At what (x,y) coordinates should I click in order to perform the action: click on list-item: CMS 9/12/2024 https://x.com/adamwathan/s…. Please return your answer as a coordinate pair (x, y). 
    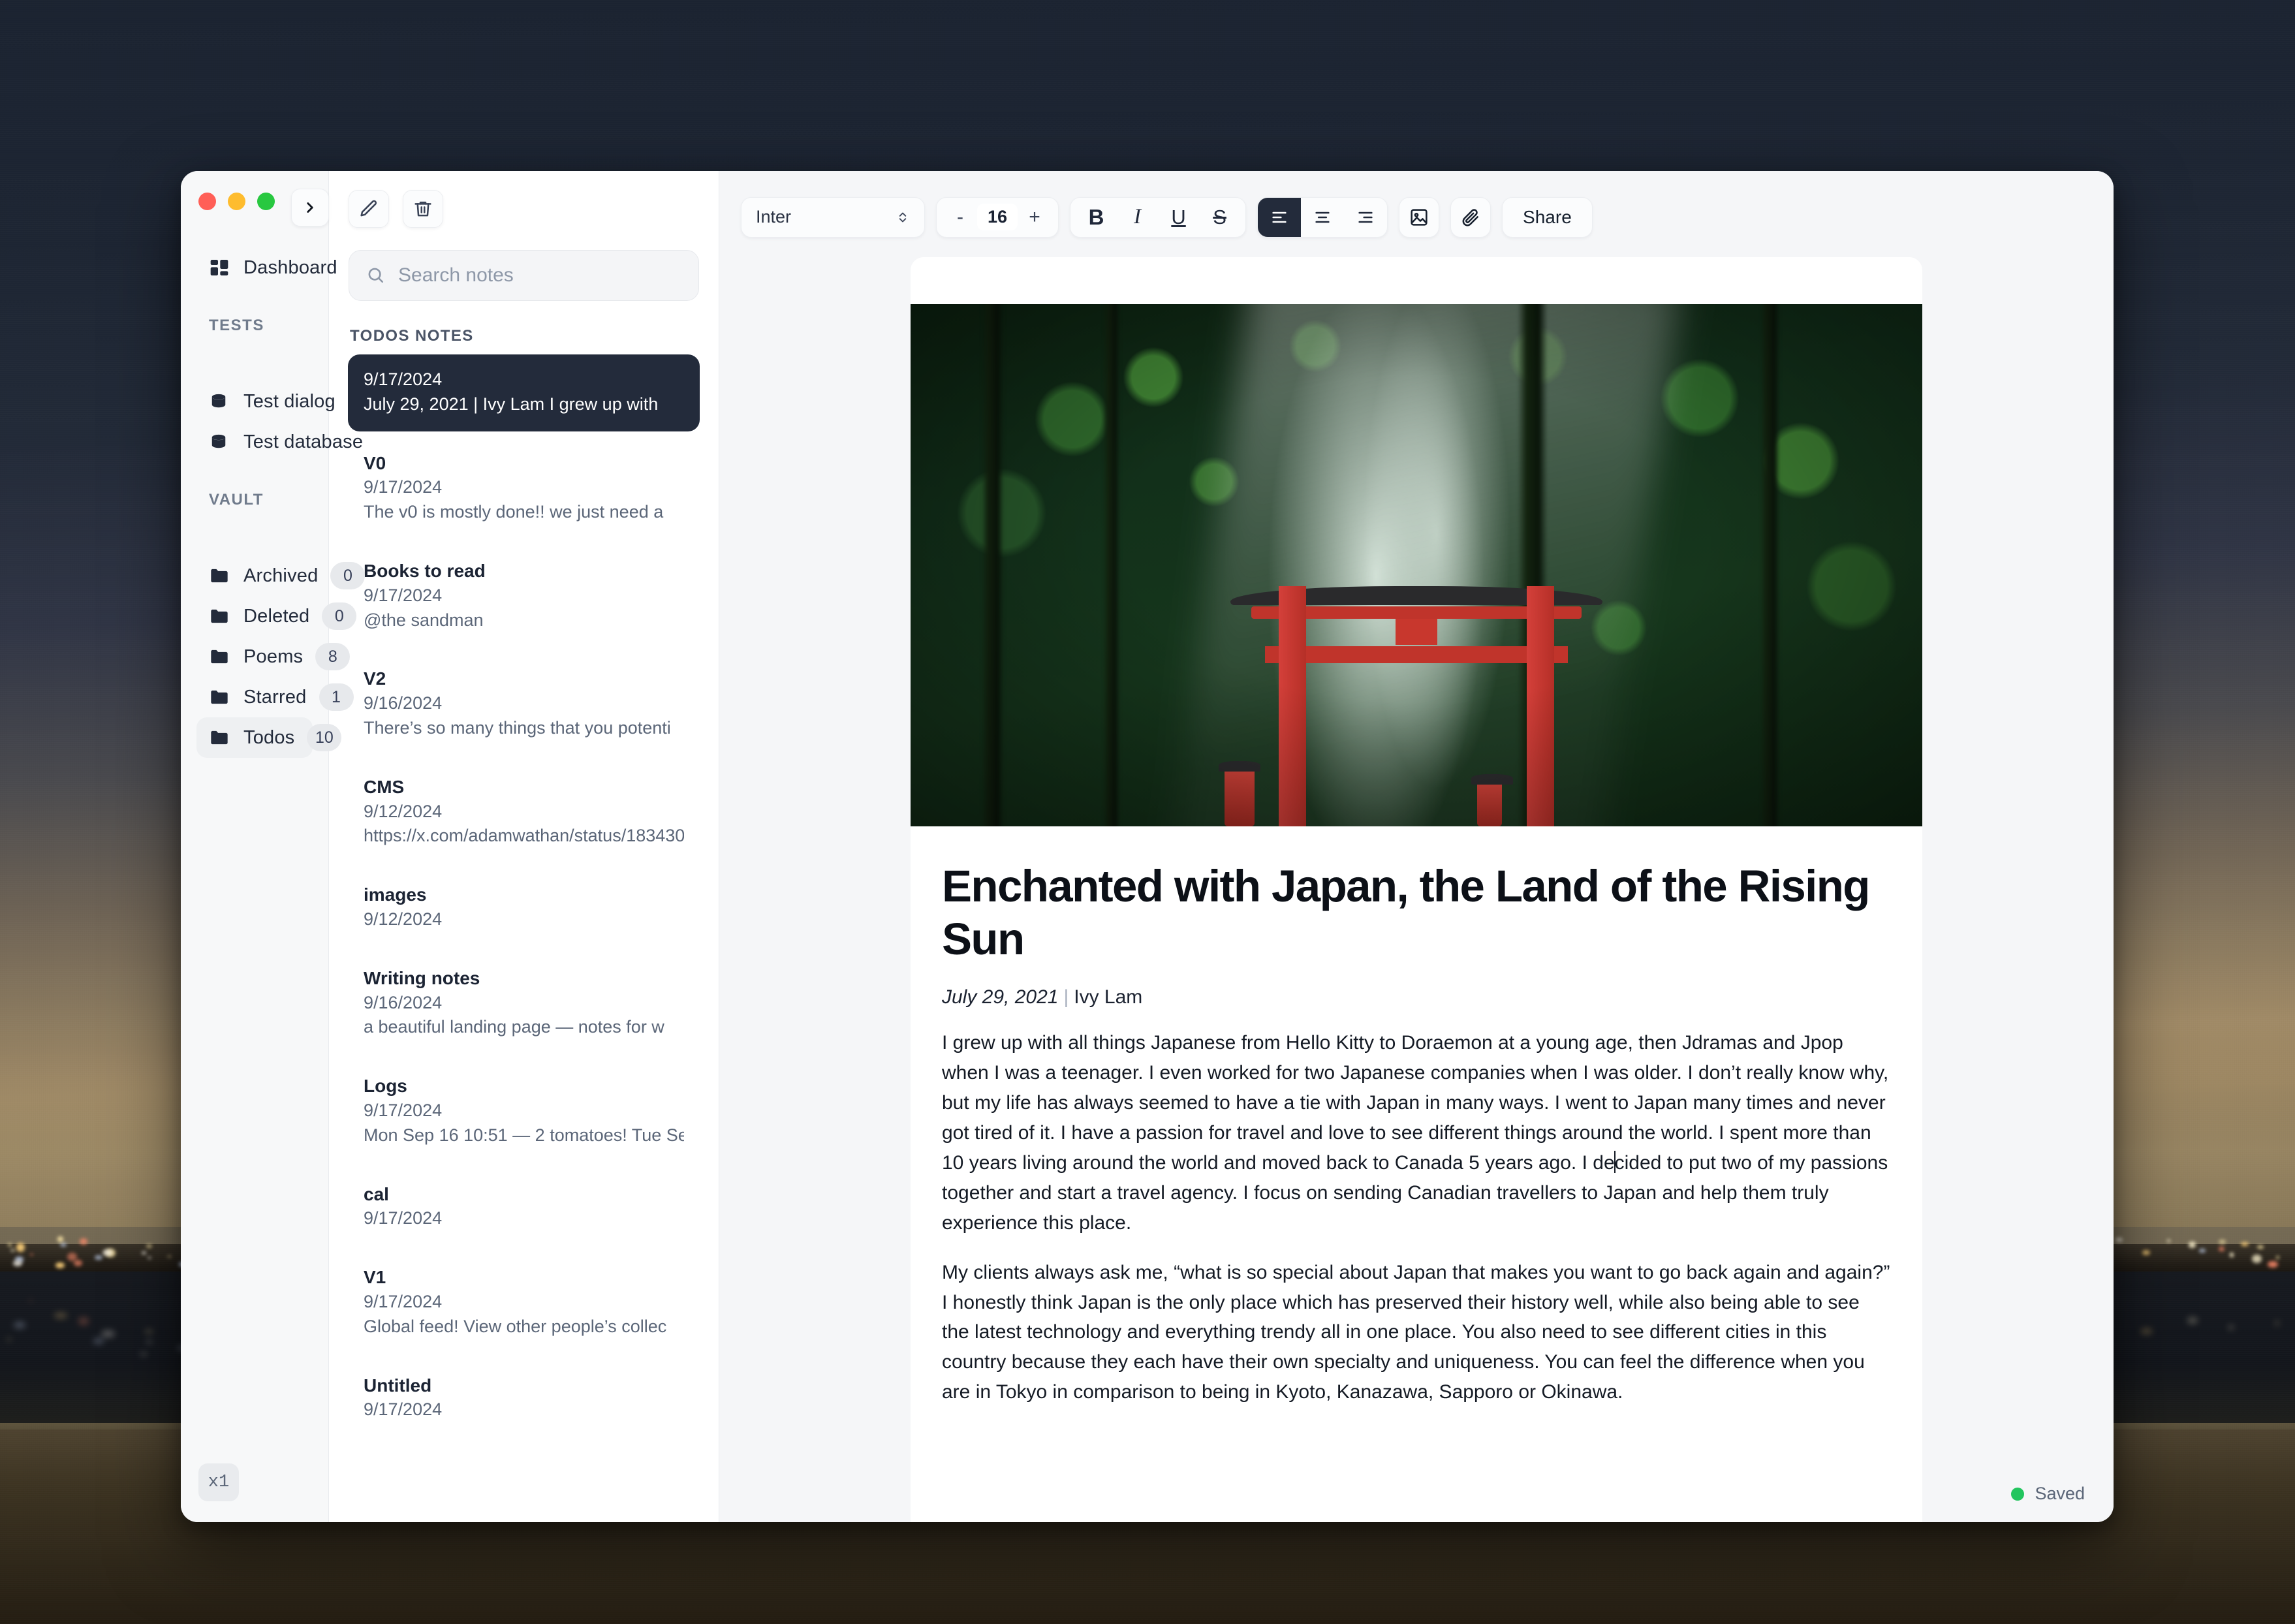
    Looking at the image, I should click on (524, 812).